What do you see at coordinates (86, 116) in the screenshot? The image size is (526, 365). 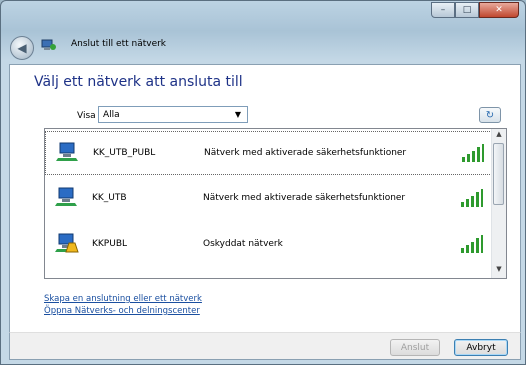 I see `filter-label: Visa` at bounding box center [86, 116].